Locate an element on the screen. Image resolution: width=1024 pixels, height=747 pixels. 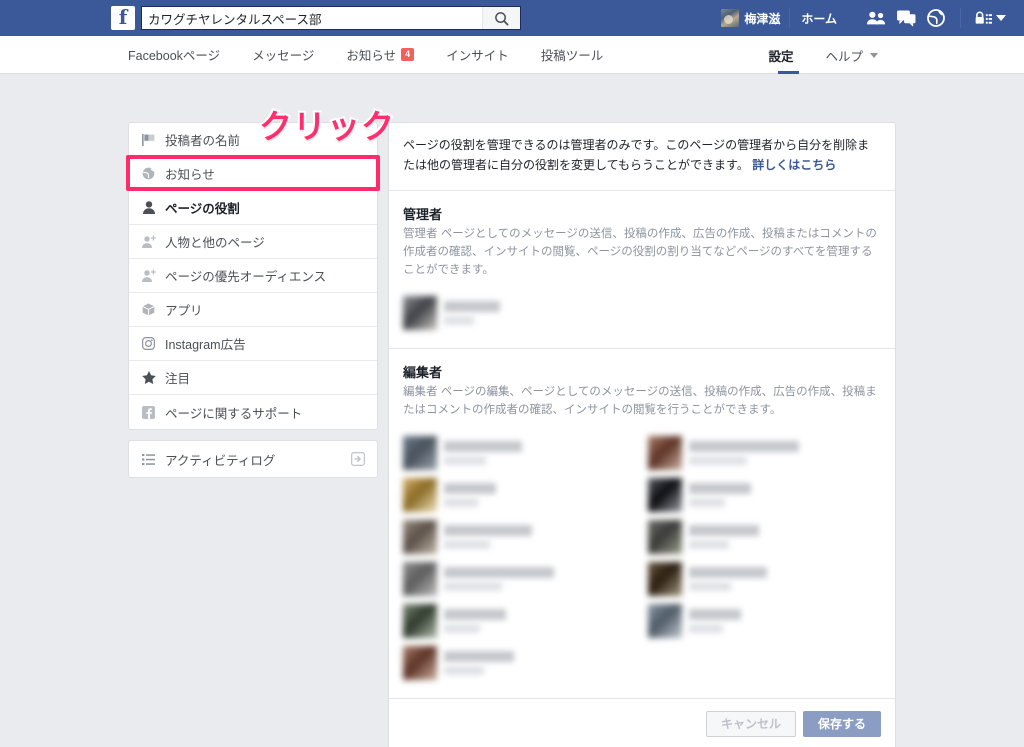
sidebar-item-label: 人物と他のページ is located at coordinates (215, 243).